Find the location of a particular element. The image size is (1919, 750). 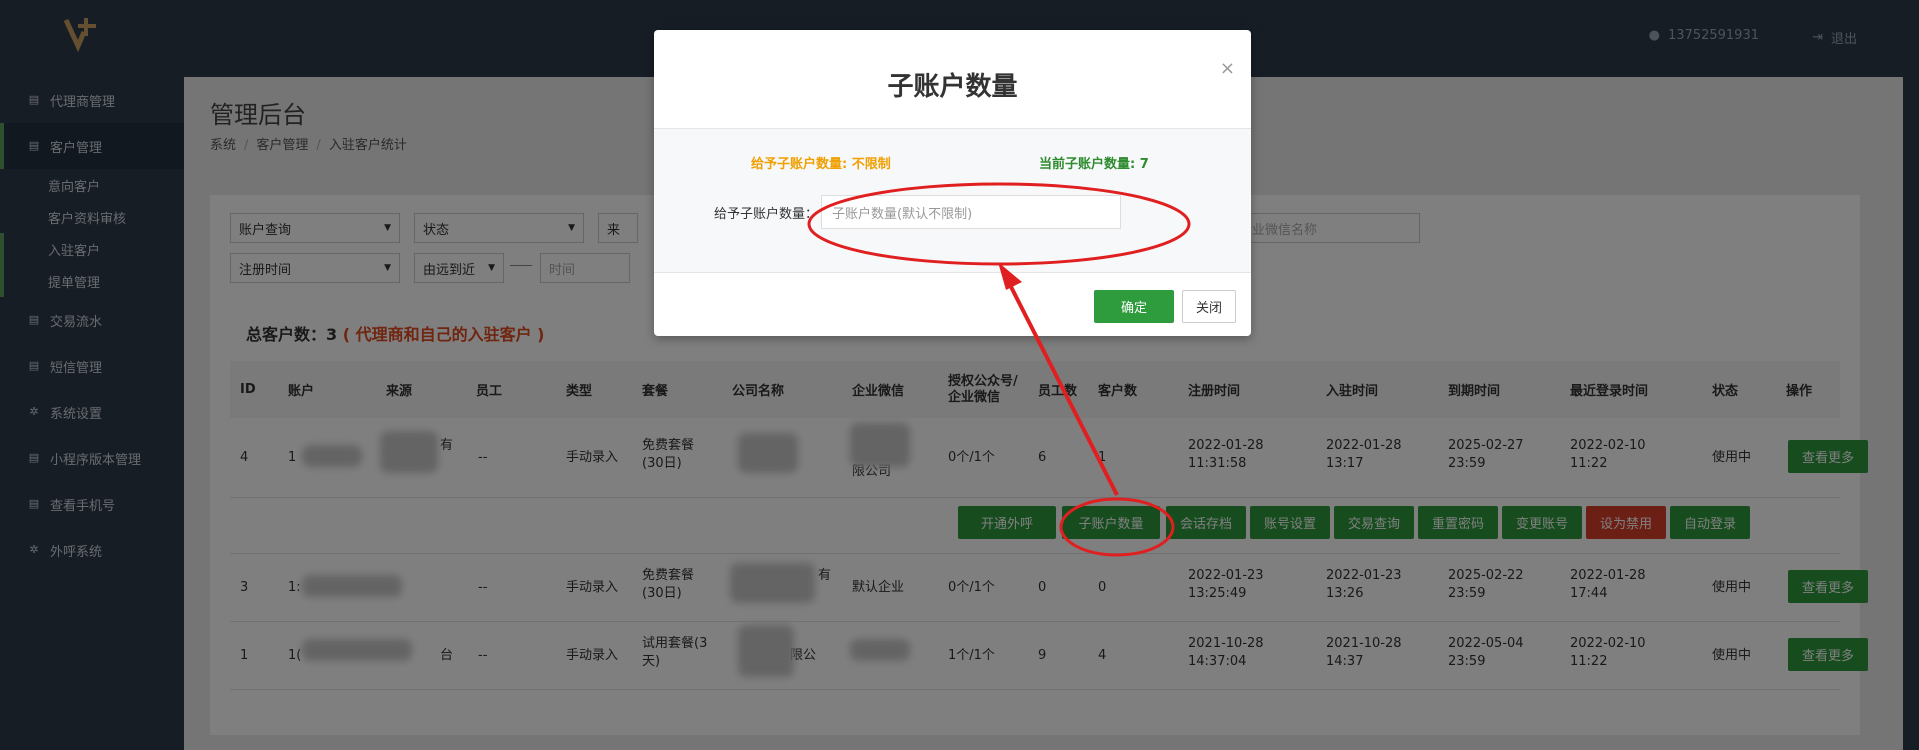

close-icon: × is located at coordinates (1227, 68).